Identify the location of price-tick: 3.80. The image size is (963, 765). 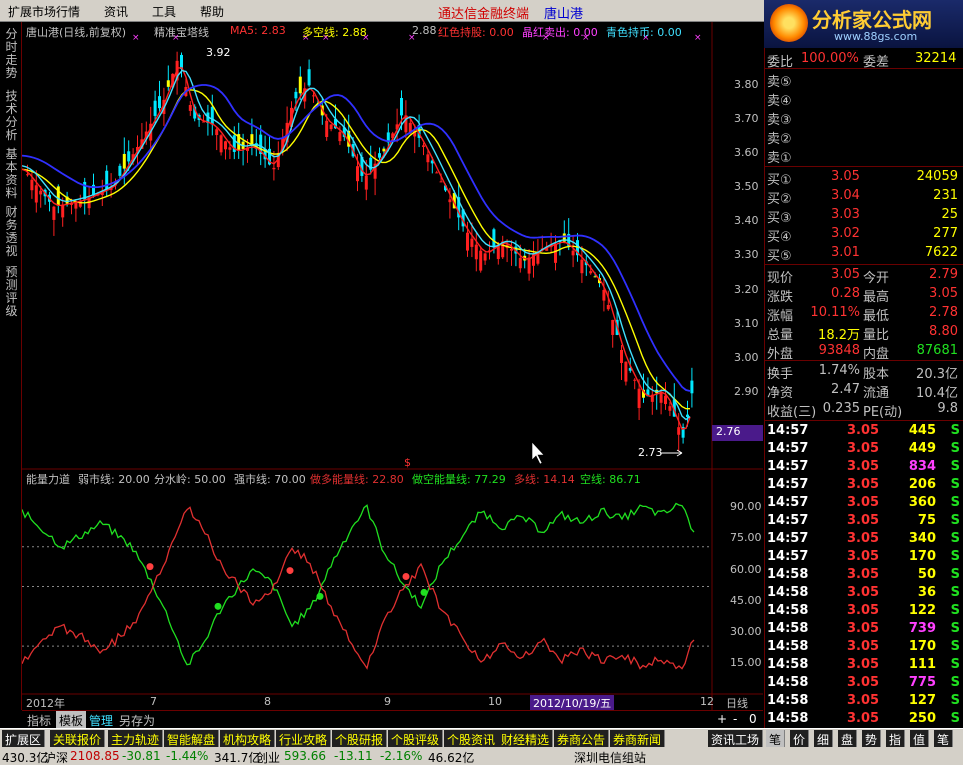
(746, 84).